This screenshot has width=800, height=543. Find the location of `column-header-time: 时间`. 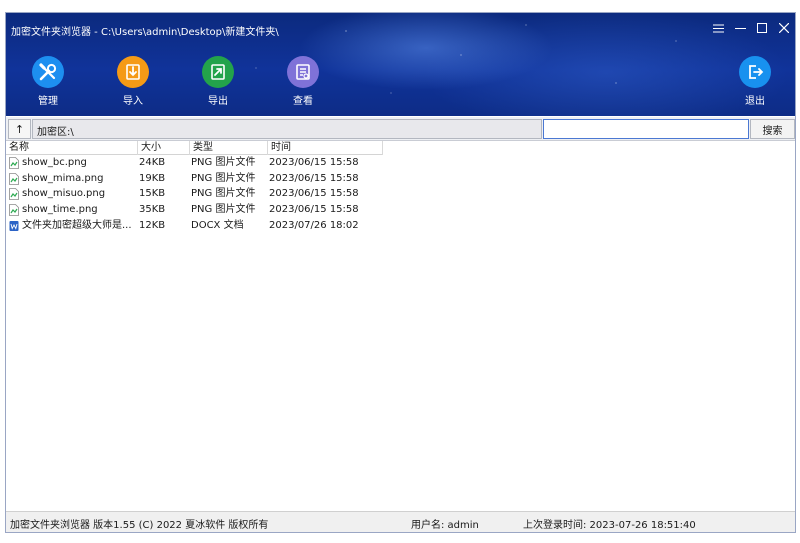

column-header-time: 时间 is located at coordinates (325, 148).